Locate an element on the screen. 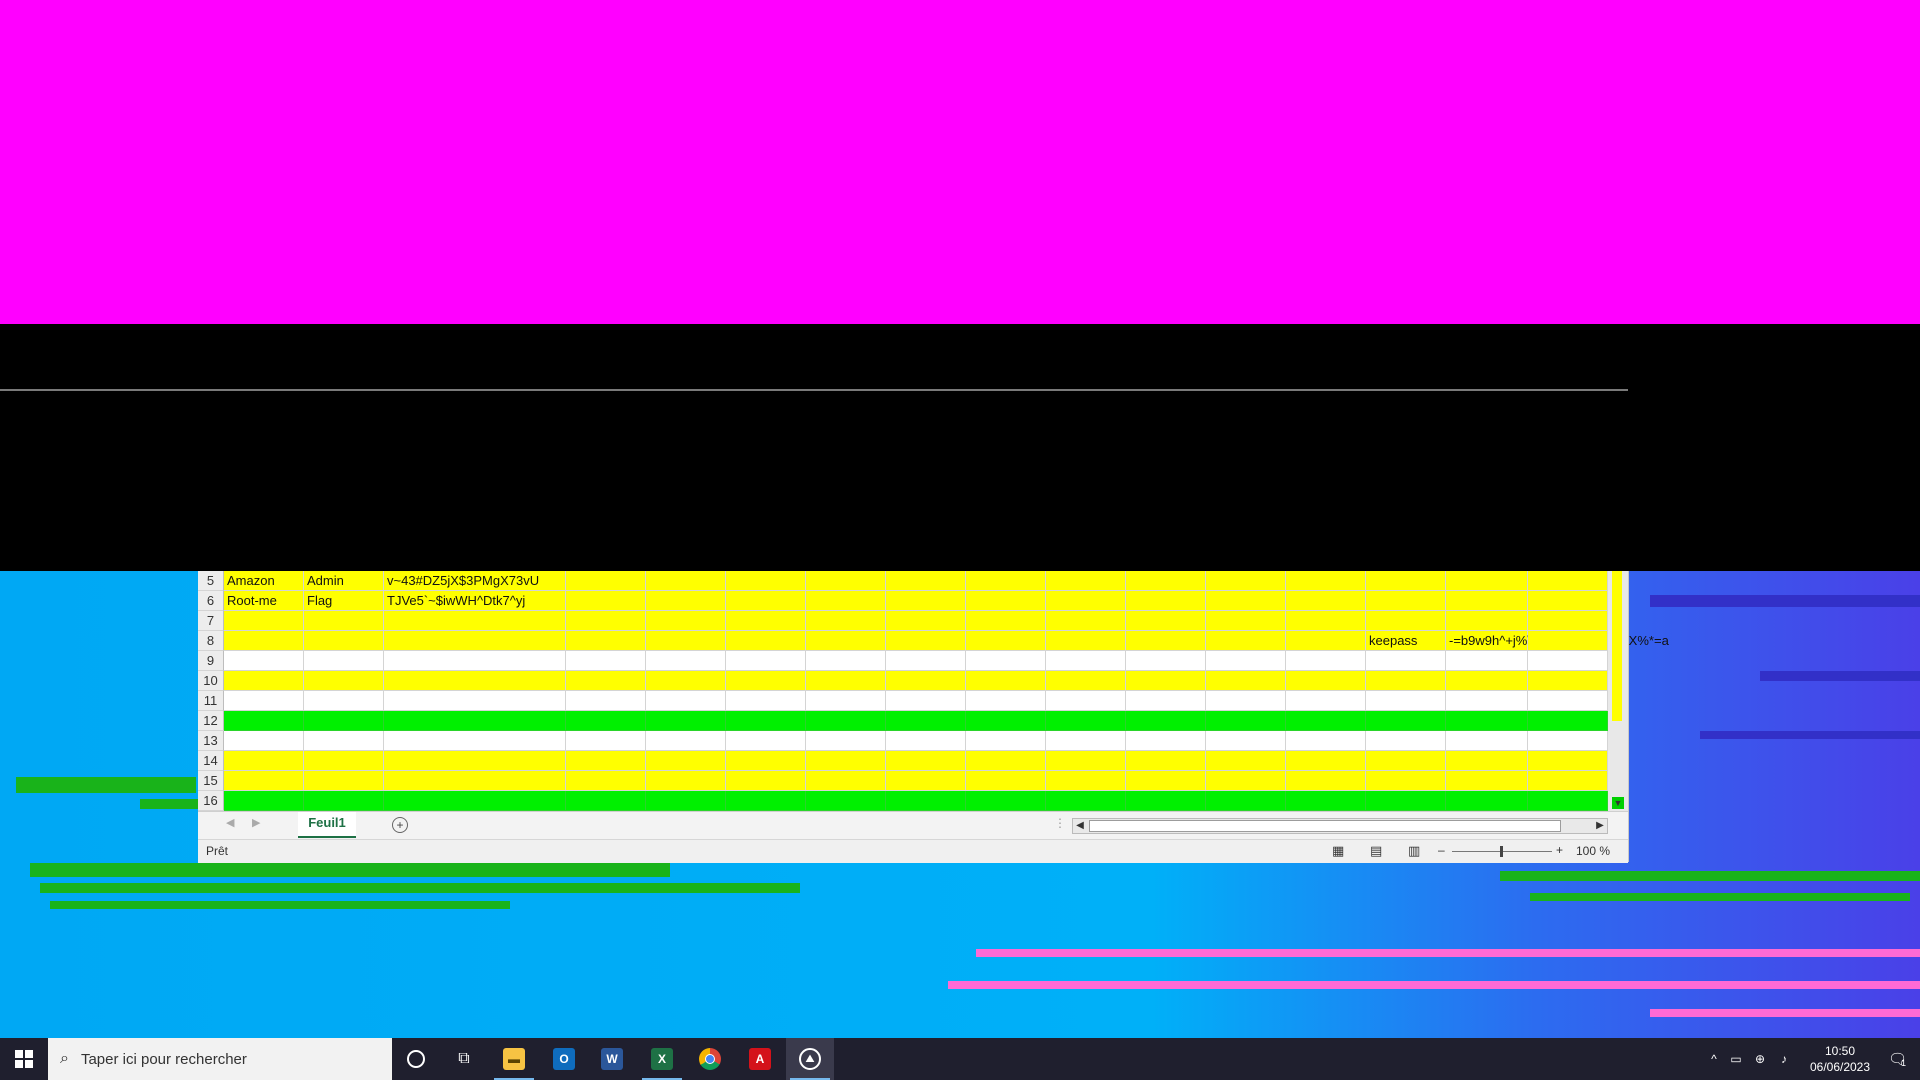 The width and height of the screenshot is (1920, 1080). row-header: 11 is located at coordinates (211, 701).